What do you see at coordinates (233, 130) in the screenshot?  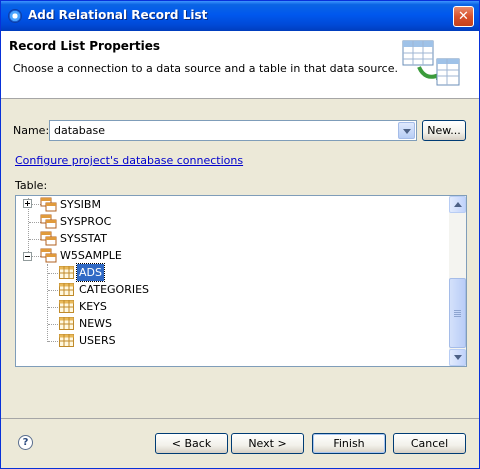 I see `name-combo: database` at bounding box center [233, 130].